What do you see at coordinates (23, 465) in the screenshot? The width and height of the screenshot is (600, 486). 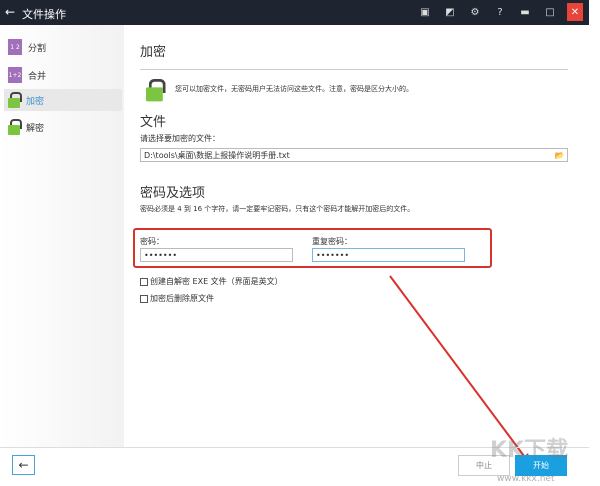 I see `back-button: ←` at bounding box center [23, 465].